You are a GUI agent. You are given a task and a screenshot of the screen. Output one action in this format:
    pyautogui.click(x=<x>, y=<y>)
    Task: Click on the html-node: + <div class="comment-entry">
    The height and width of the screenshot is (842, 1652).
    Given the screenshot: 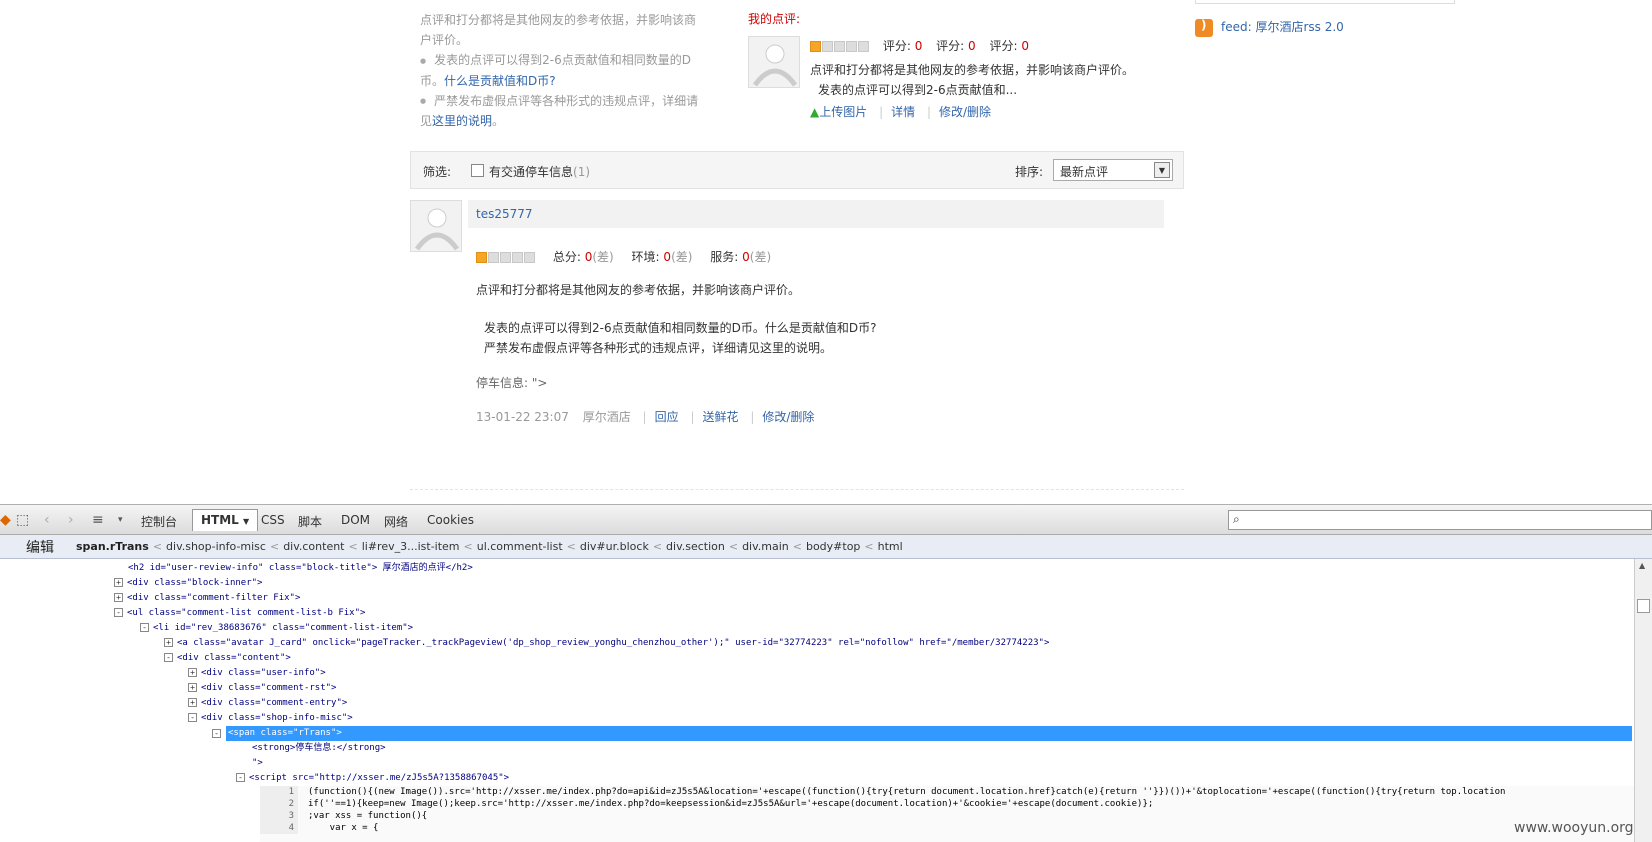 What is the action you would take?
    pyautogui.click(x=267, y=703)
    